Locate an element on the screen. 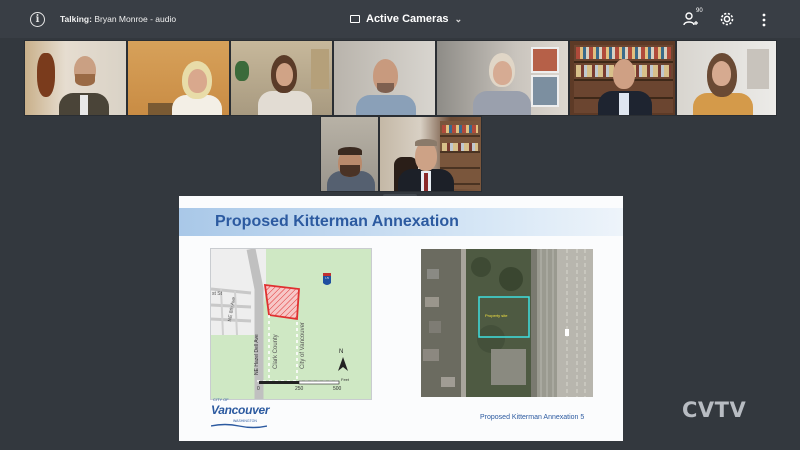 The height and width of the screenshot is (450, 800). participants-button: 90 is located at coordinates (695, 18).